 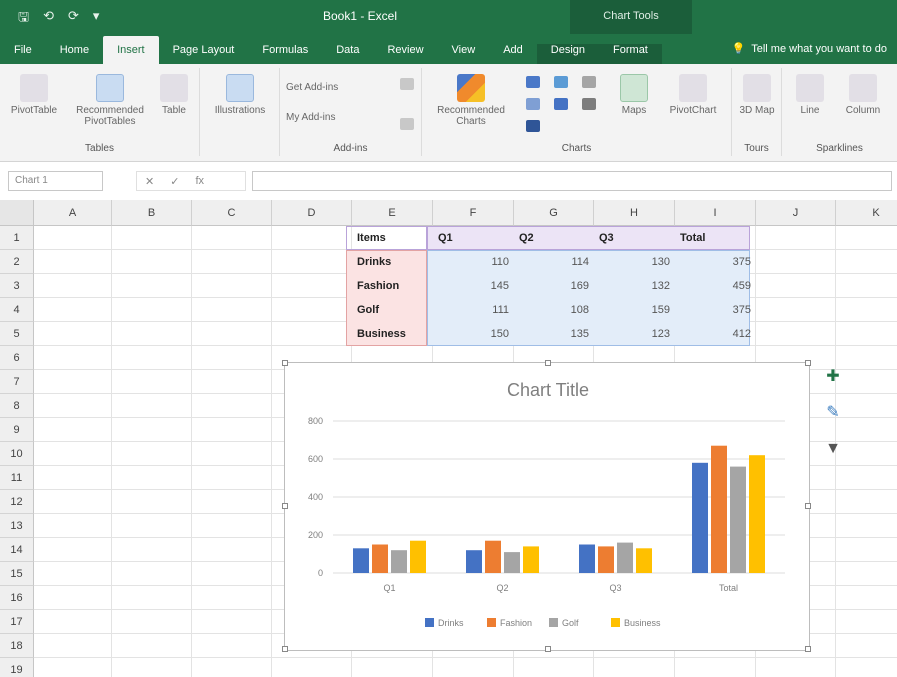 What do you see at coordinates (533, 82) in the screenshot?
I see `column-chart-icon` at bounding box center [533, 82].